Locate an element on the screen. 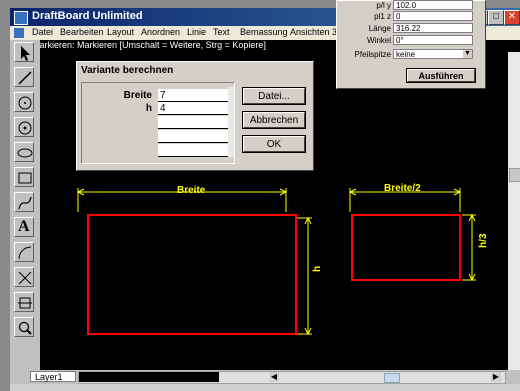  zoom-tool-icon is located at coordinates (25, 328).